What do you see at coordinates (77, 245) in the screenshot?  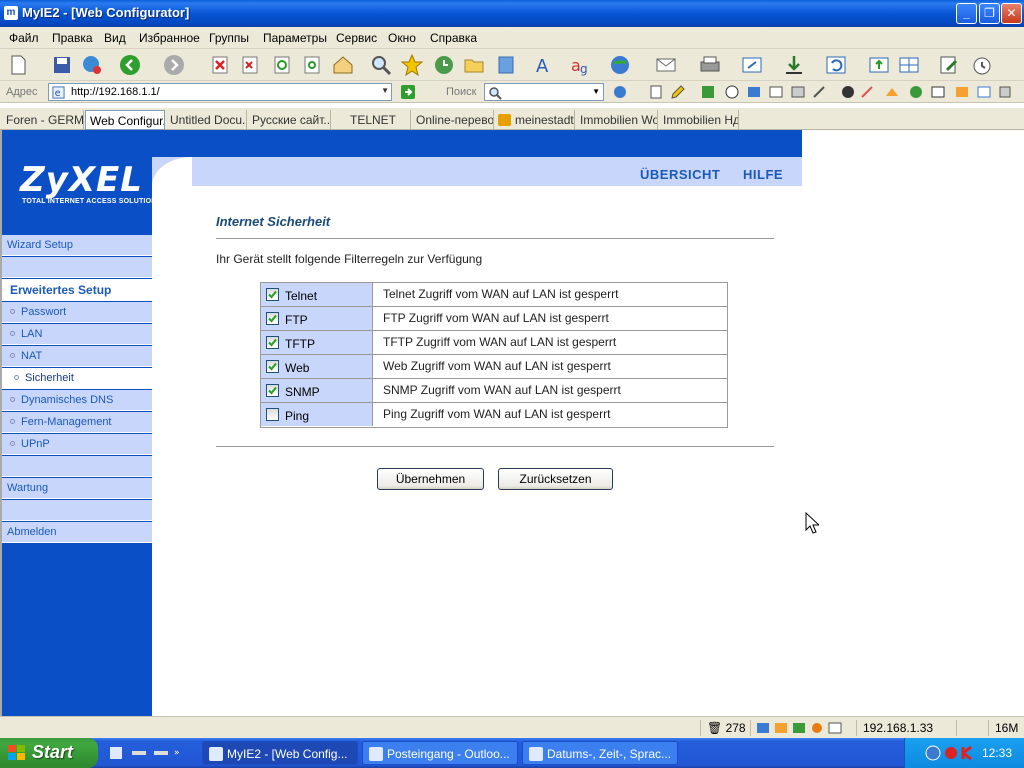 I see `sidebar-item-wizard-setup: Wizard Setup` at bounding box center [77, 245].